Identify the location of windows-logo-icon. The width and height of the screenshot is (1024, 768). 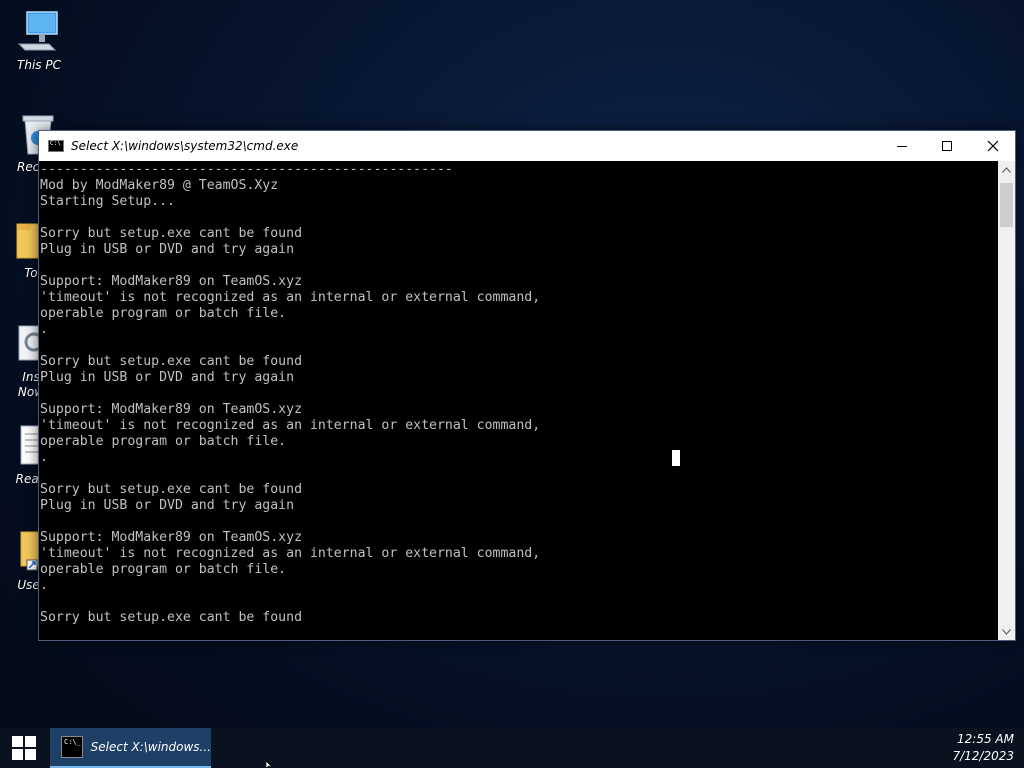
(24, 748).